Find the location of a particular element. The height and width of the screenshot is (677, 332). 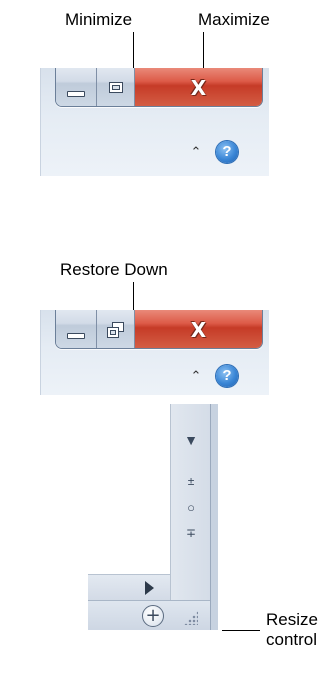

maximize-icon is located at coordinates (115, 87).